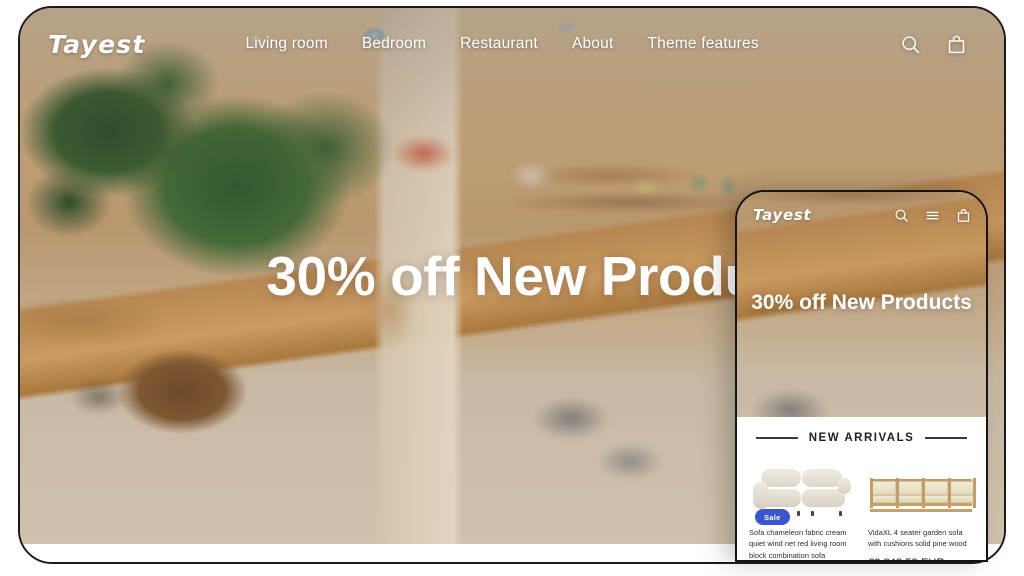  I want to click on sofa-illustration, so click(922, 493).